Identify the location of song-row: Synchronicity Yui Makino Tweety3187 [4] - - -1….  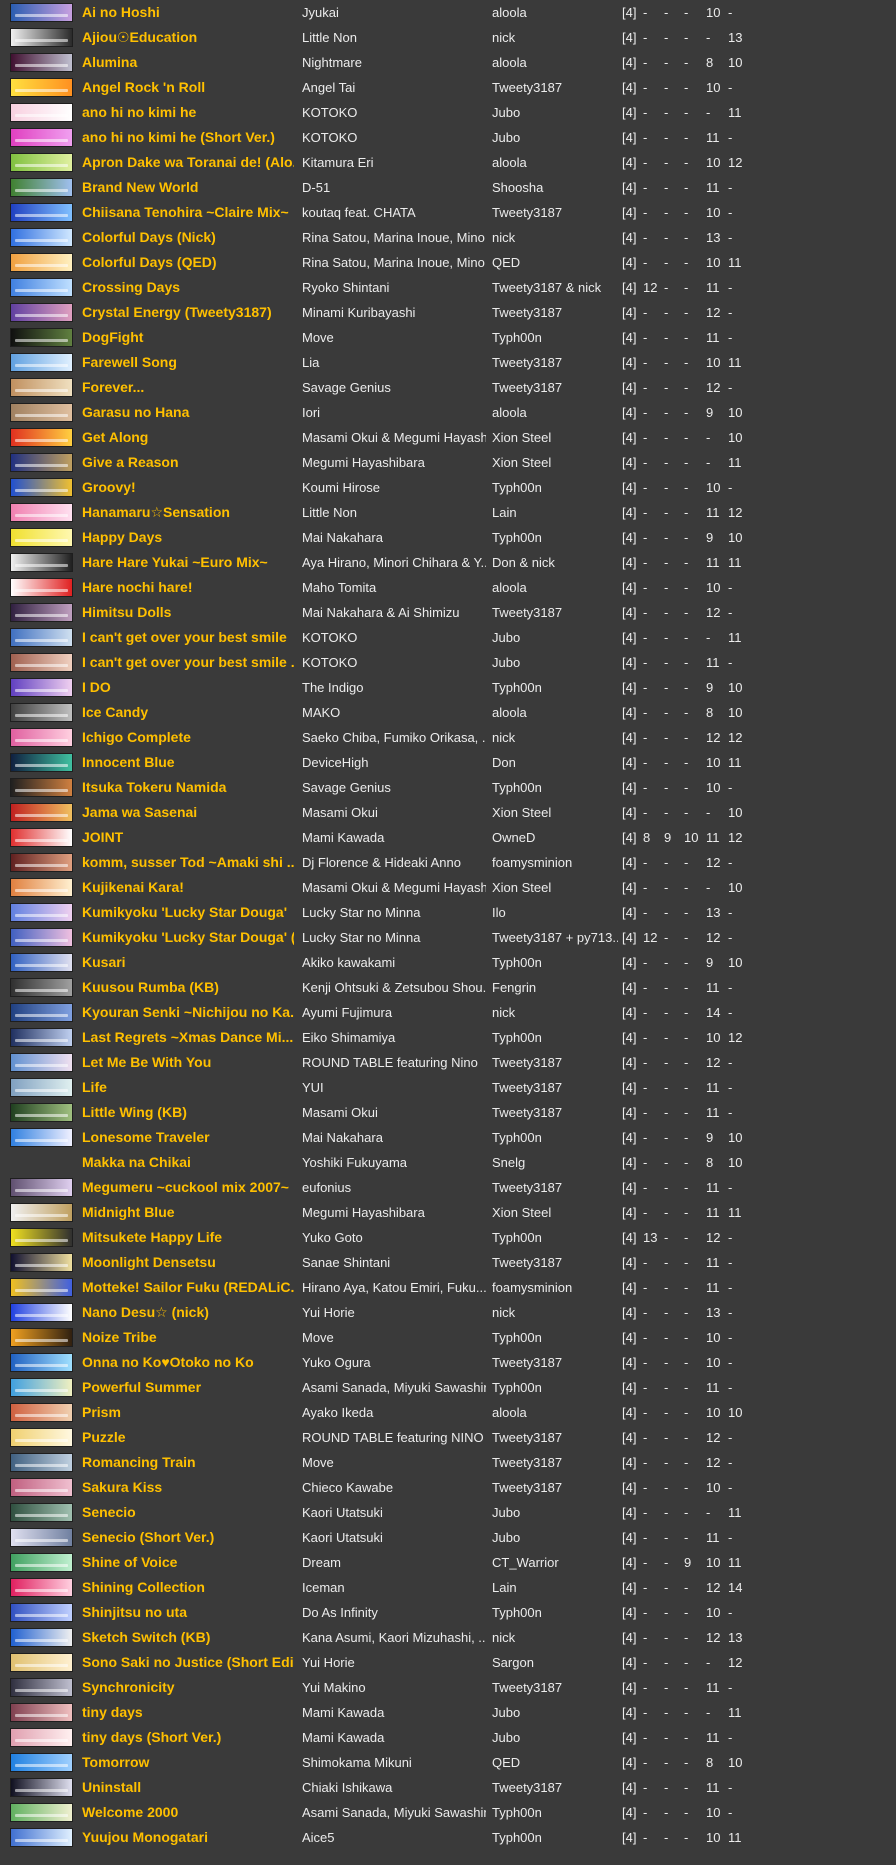
(448, 1687).